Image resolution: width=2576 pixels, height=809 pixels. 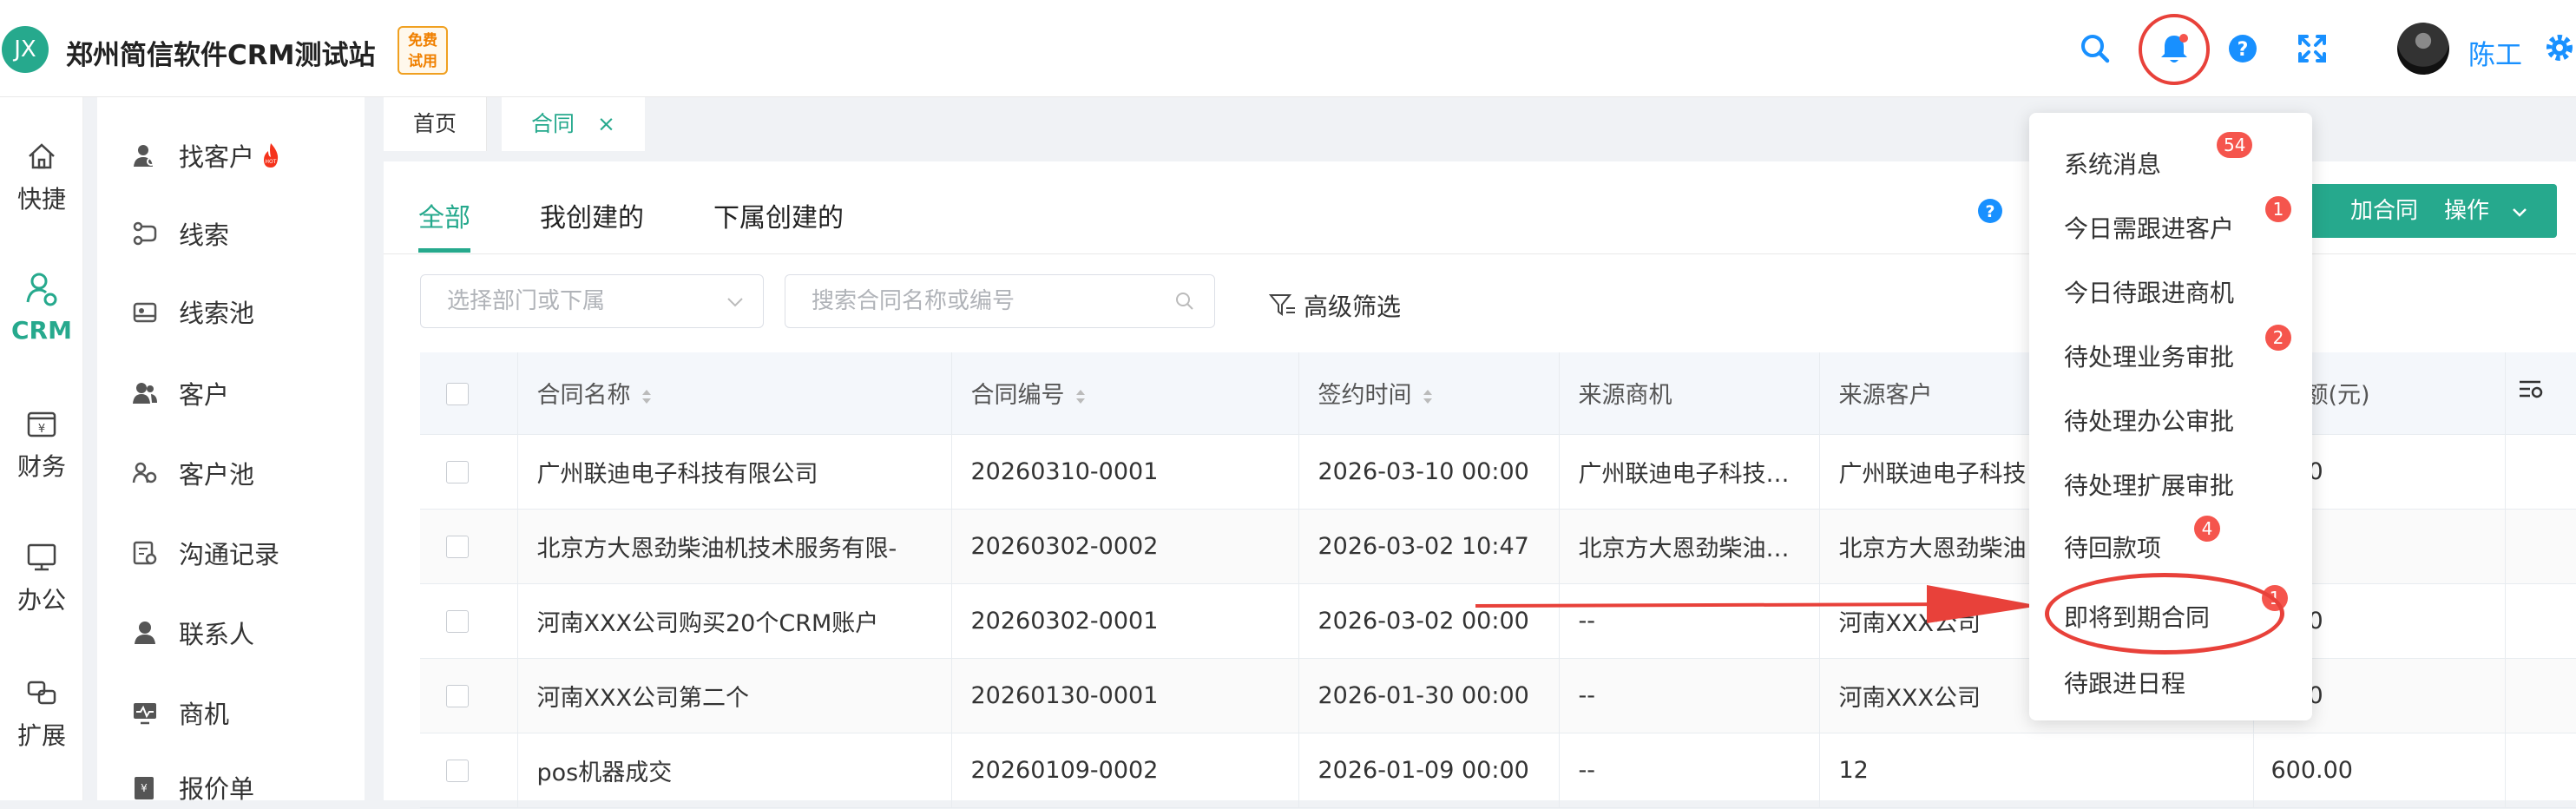 I want to click on tab-contract: 合同 ×, so click(x=573, y=124).